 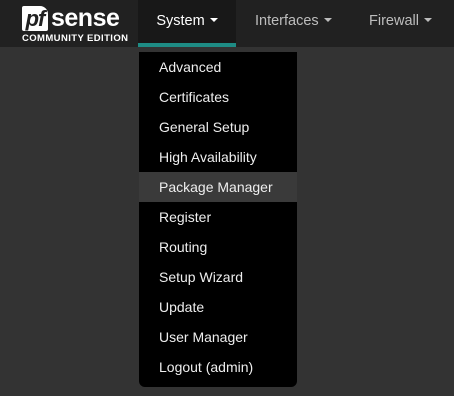 I want to click on nav-firewall-menu: Firewall, so click(x=400, y=21).